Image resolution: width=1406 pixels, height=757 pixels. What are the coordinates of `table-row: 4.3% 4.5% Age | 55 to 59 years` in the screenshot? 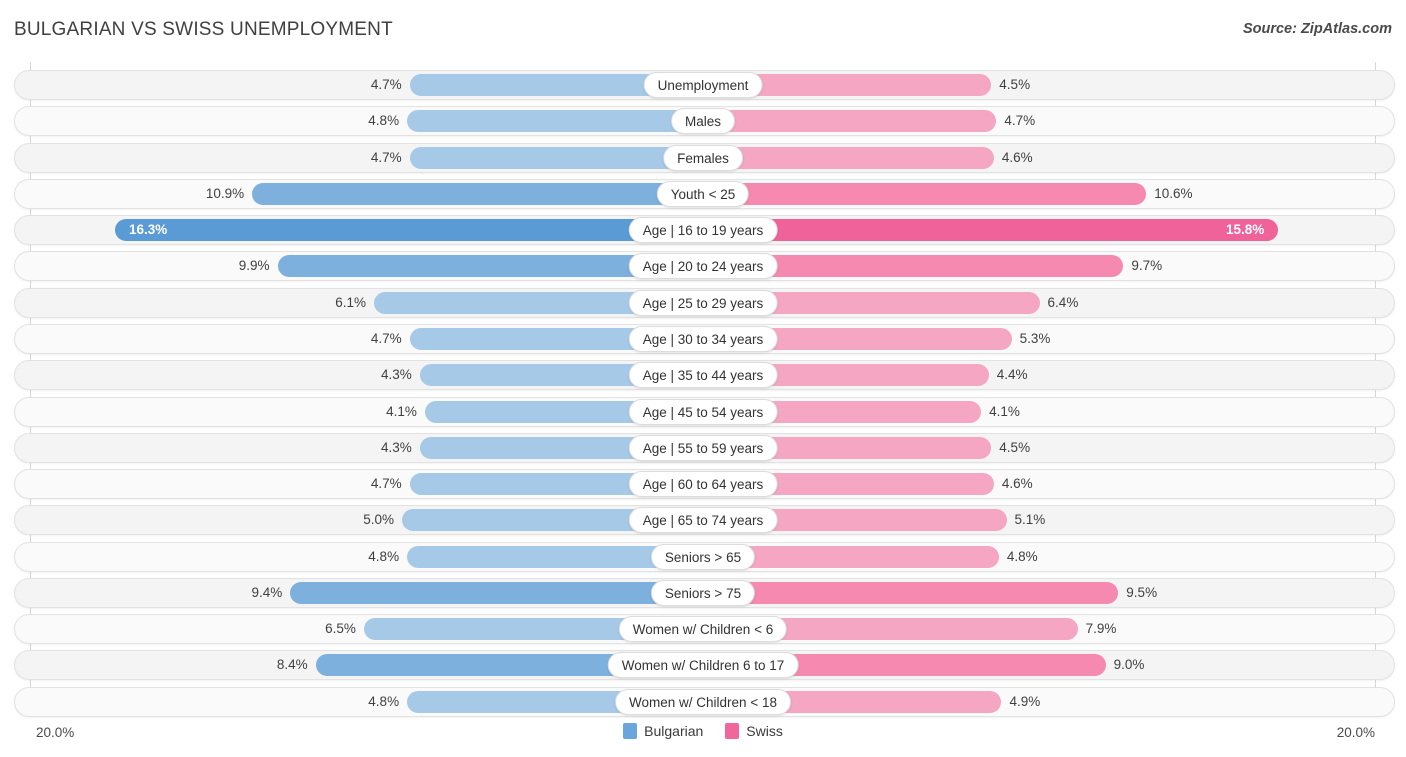 It's located at (704, 447).